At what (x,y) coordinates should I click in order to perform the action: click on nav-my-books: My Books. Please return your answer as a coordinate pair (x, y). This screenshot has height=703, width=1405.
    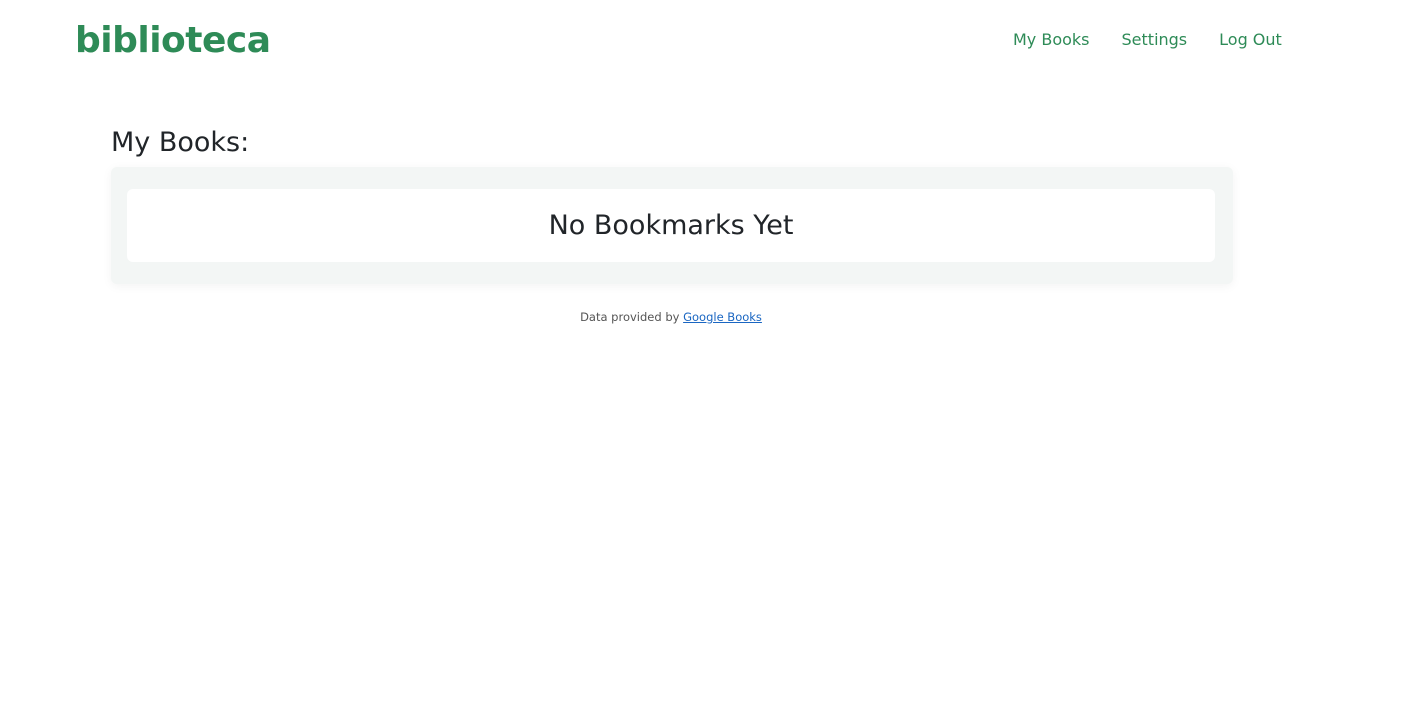
    Looking at the image, I should click on (1051, 40).